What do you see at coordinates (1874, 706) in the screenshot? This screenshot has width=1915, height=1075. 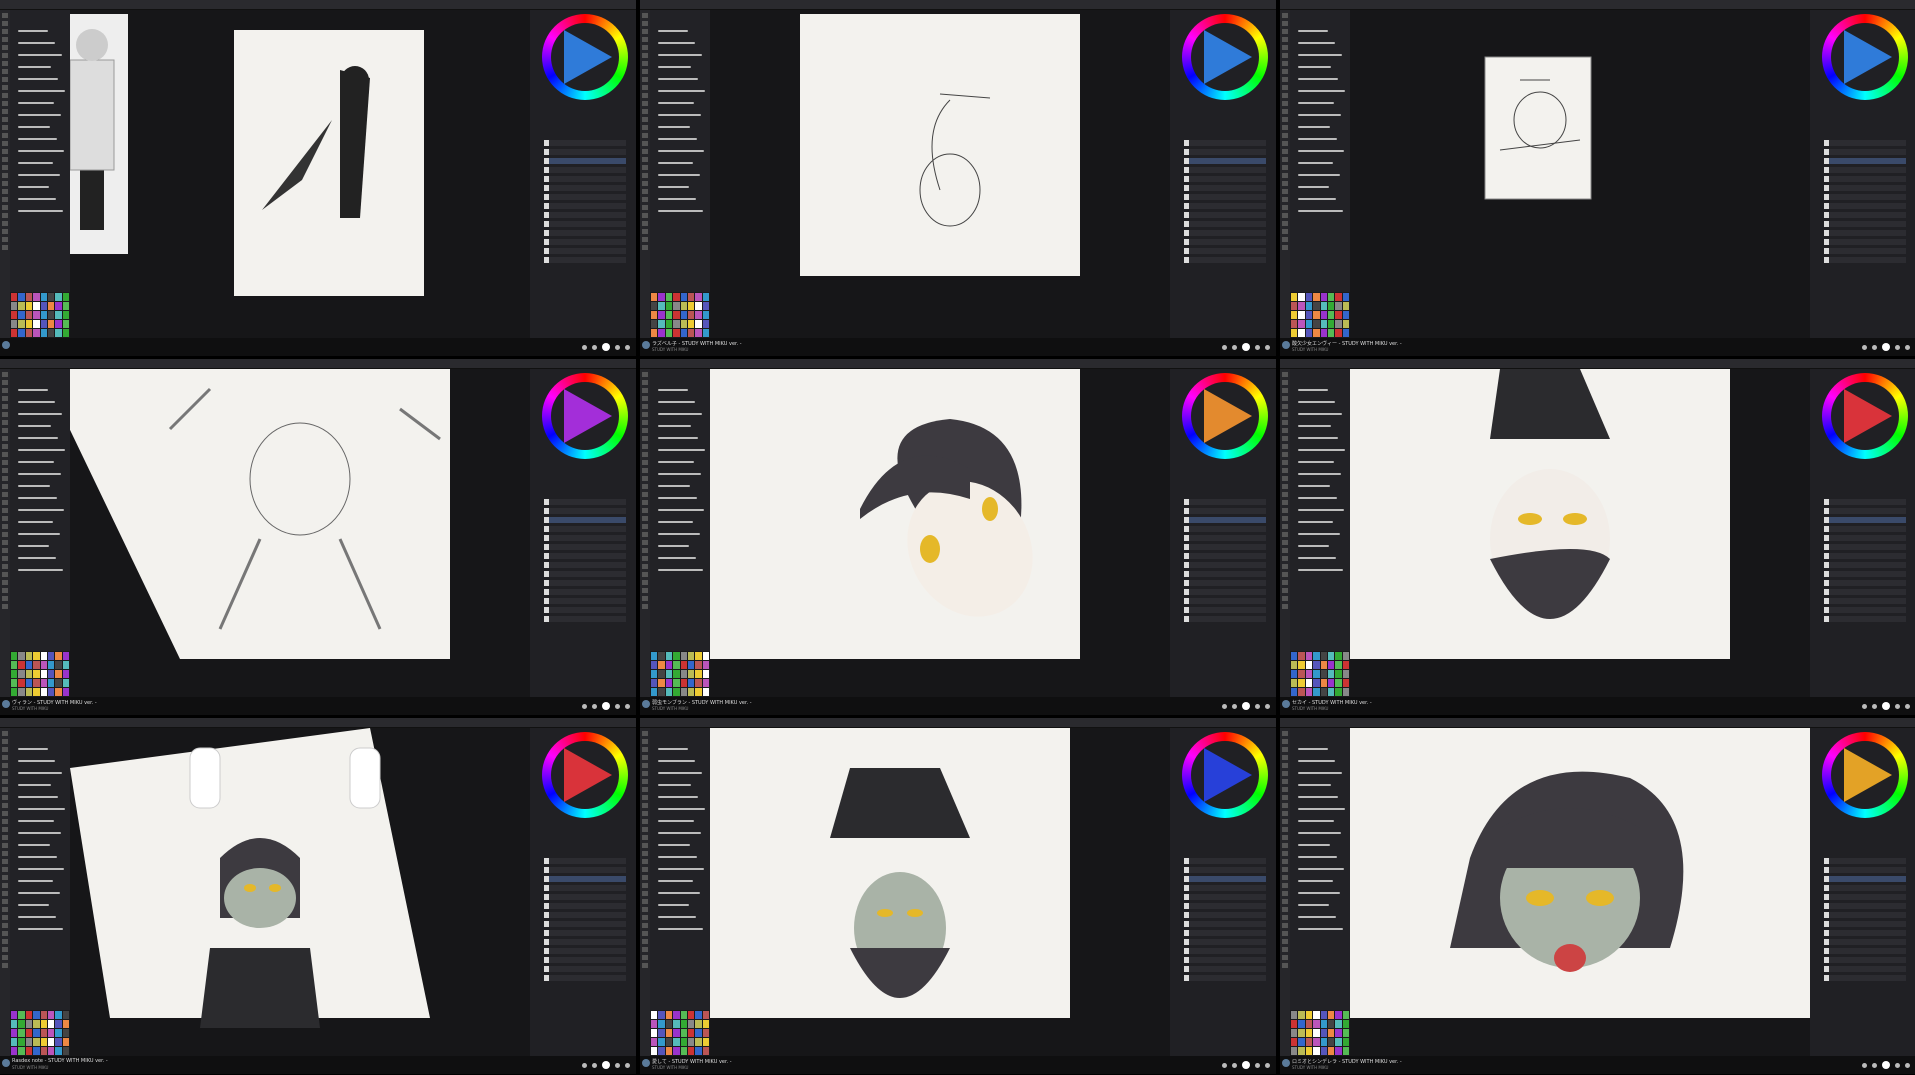 I see `skip-icon` at bounding box center [1874, 706].